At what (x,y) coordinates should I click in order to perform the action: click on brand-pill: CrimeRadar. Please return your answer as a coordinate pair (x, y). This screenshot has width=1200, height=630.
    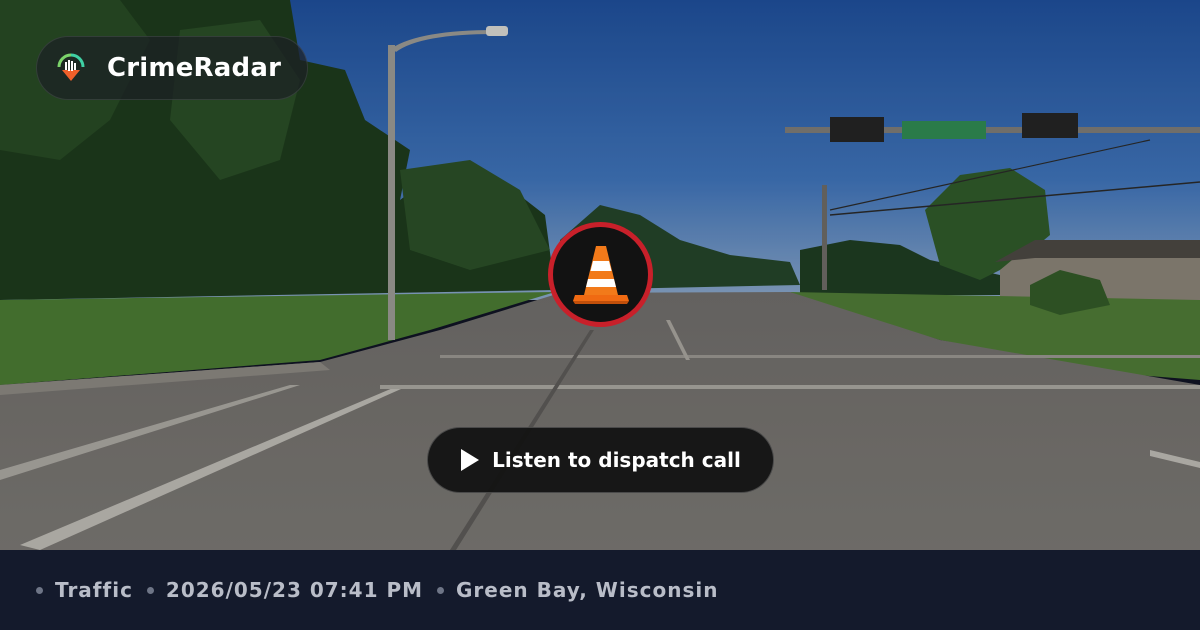
    Looking at the image, I should click on (172, 68).